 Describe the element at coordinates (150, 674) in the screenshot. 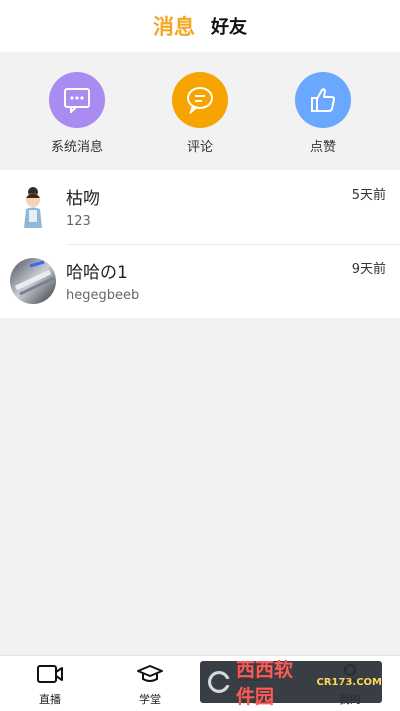

I see `graduation-cap-icon` at that location.